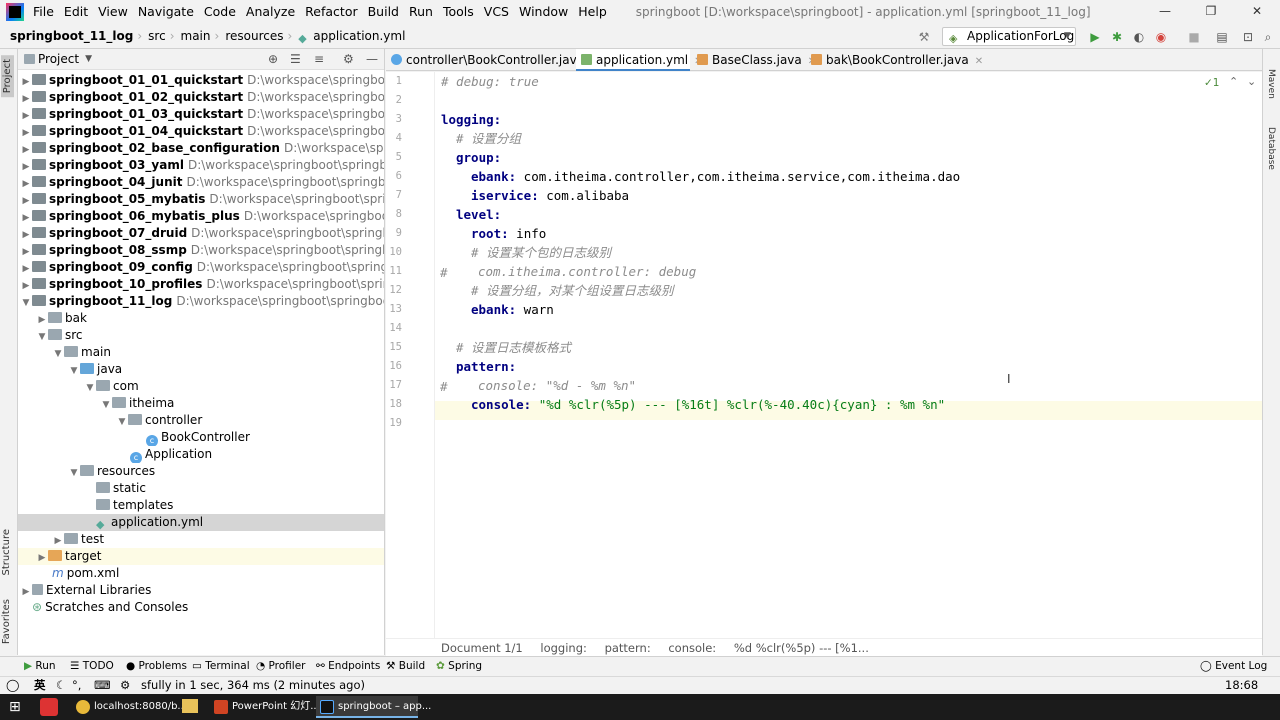  What do you see at coordinates (1194, 37) in the screenshot?
I see `stop-icon: ■` at bounding box center [1194, 37].